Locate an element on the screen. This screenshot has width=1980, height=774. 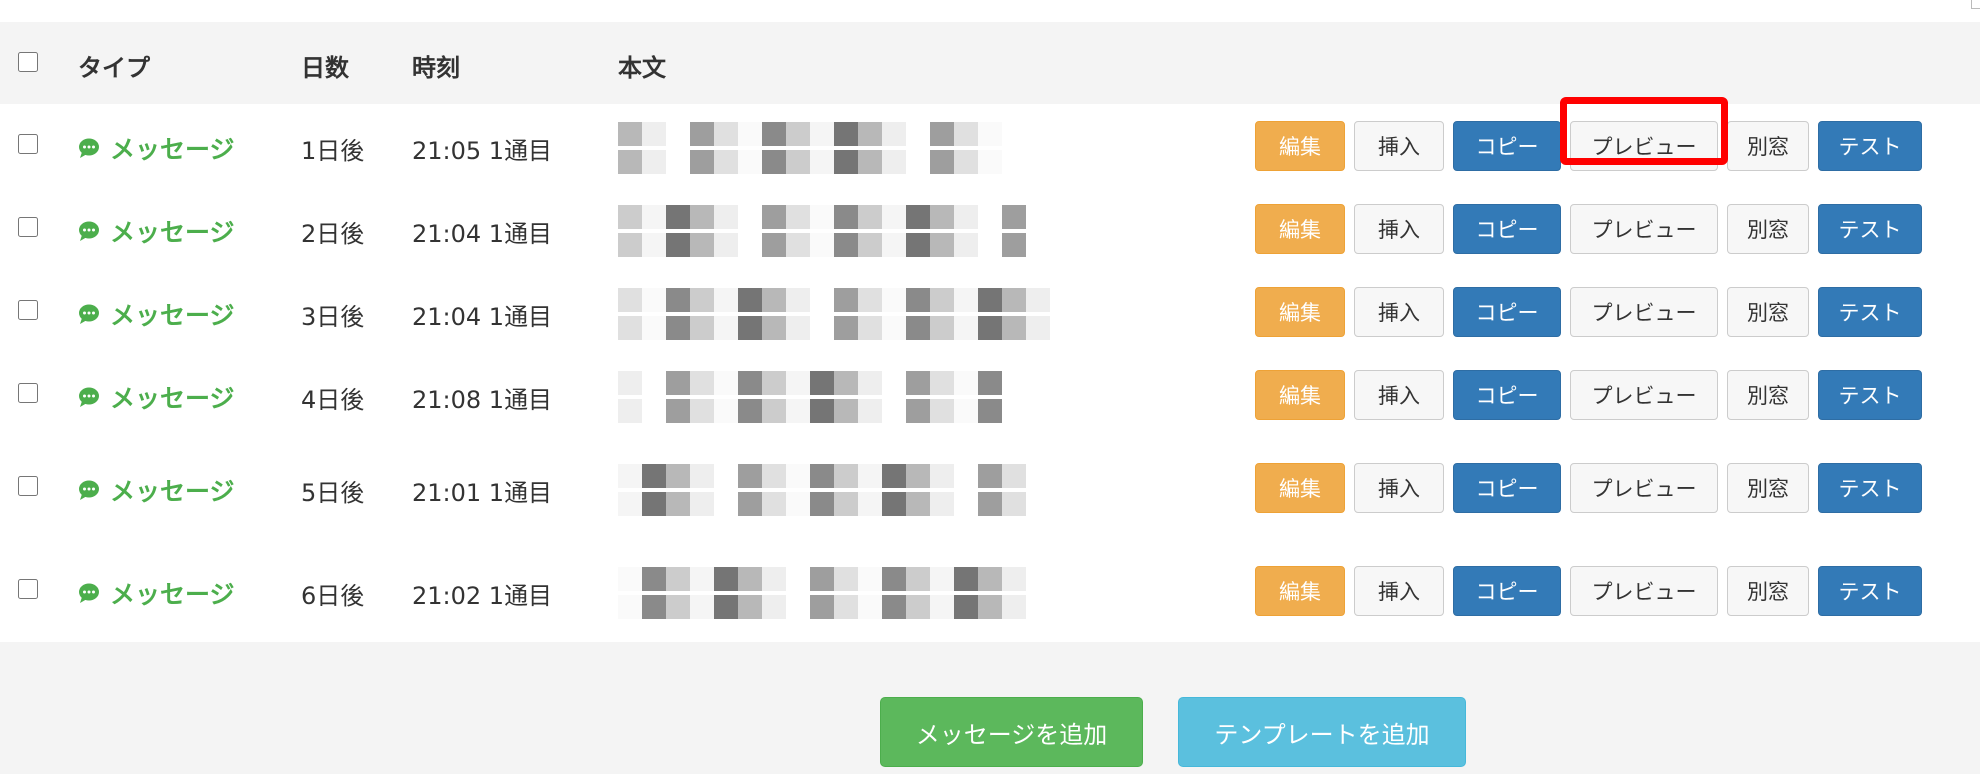
add-message-button: メッセージを追加 is located at coordinates (1011, 732).